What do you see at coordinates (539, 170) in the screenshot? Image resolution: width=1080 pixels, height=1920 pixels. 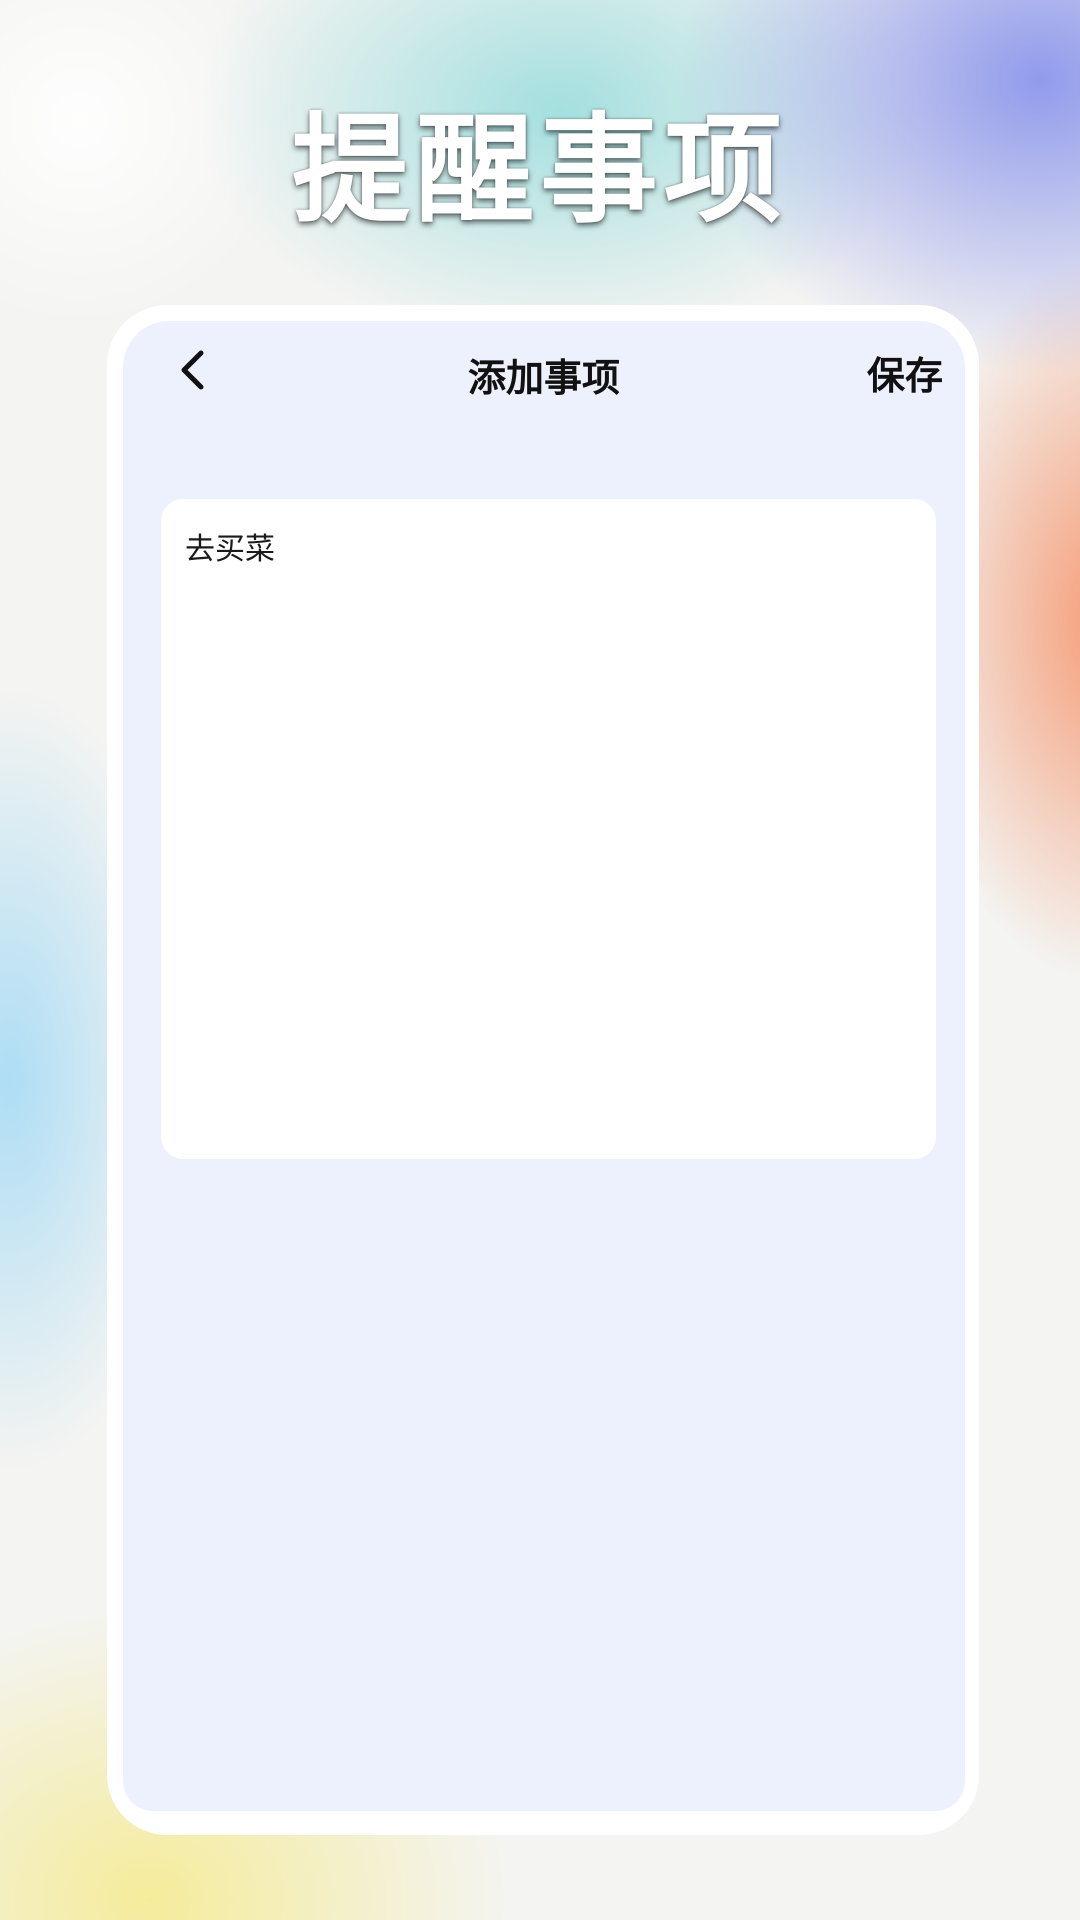 I see `banner-title: 提醒事项` at bounding box center [539, 170].